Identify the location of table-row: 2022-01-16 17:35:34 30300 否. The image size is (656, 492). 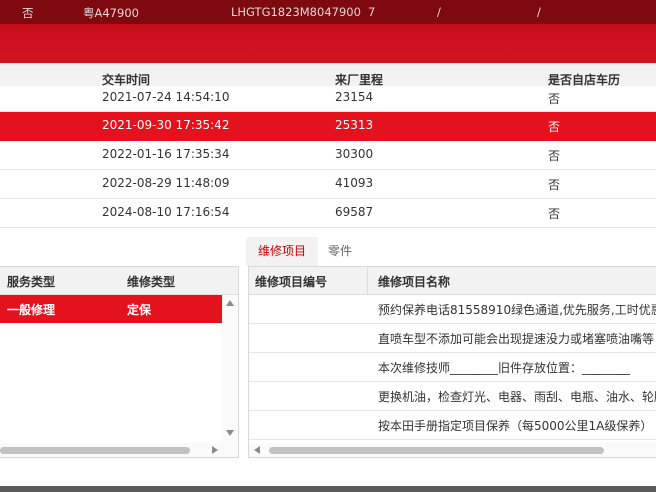
(328, 155).